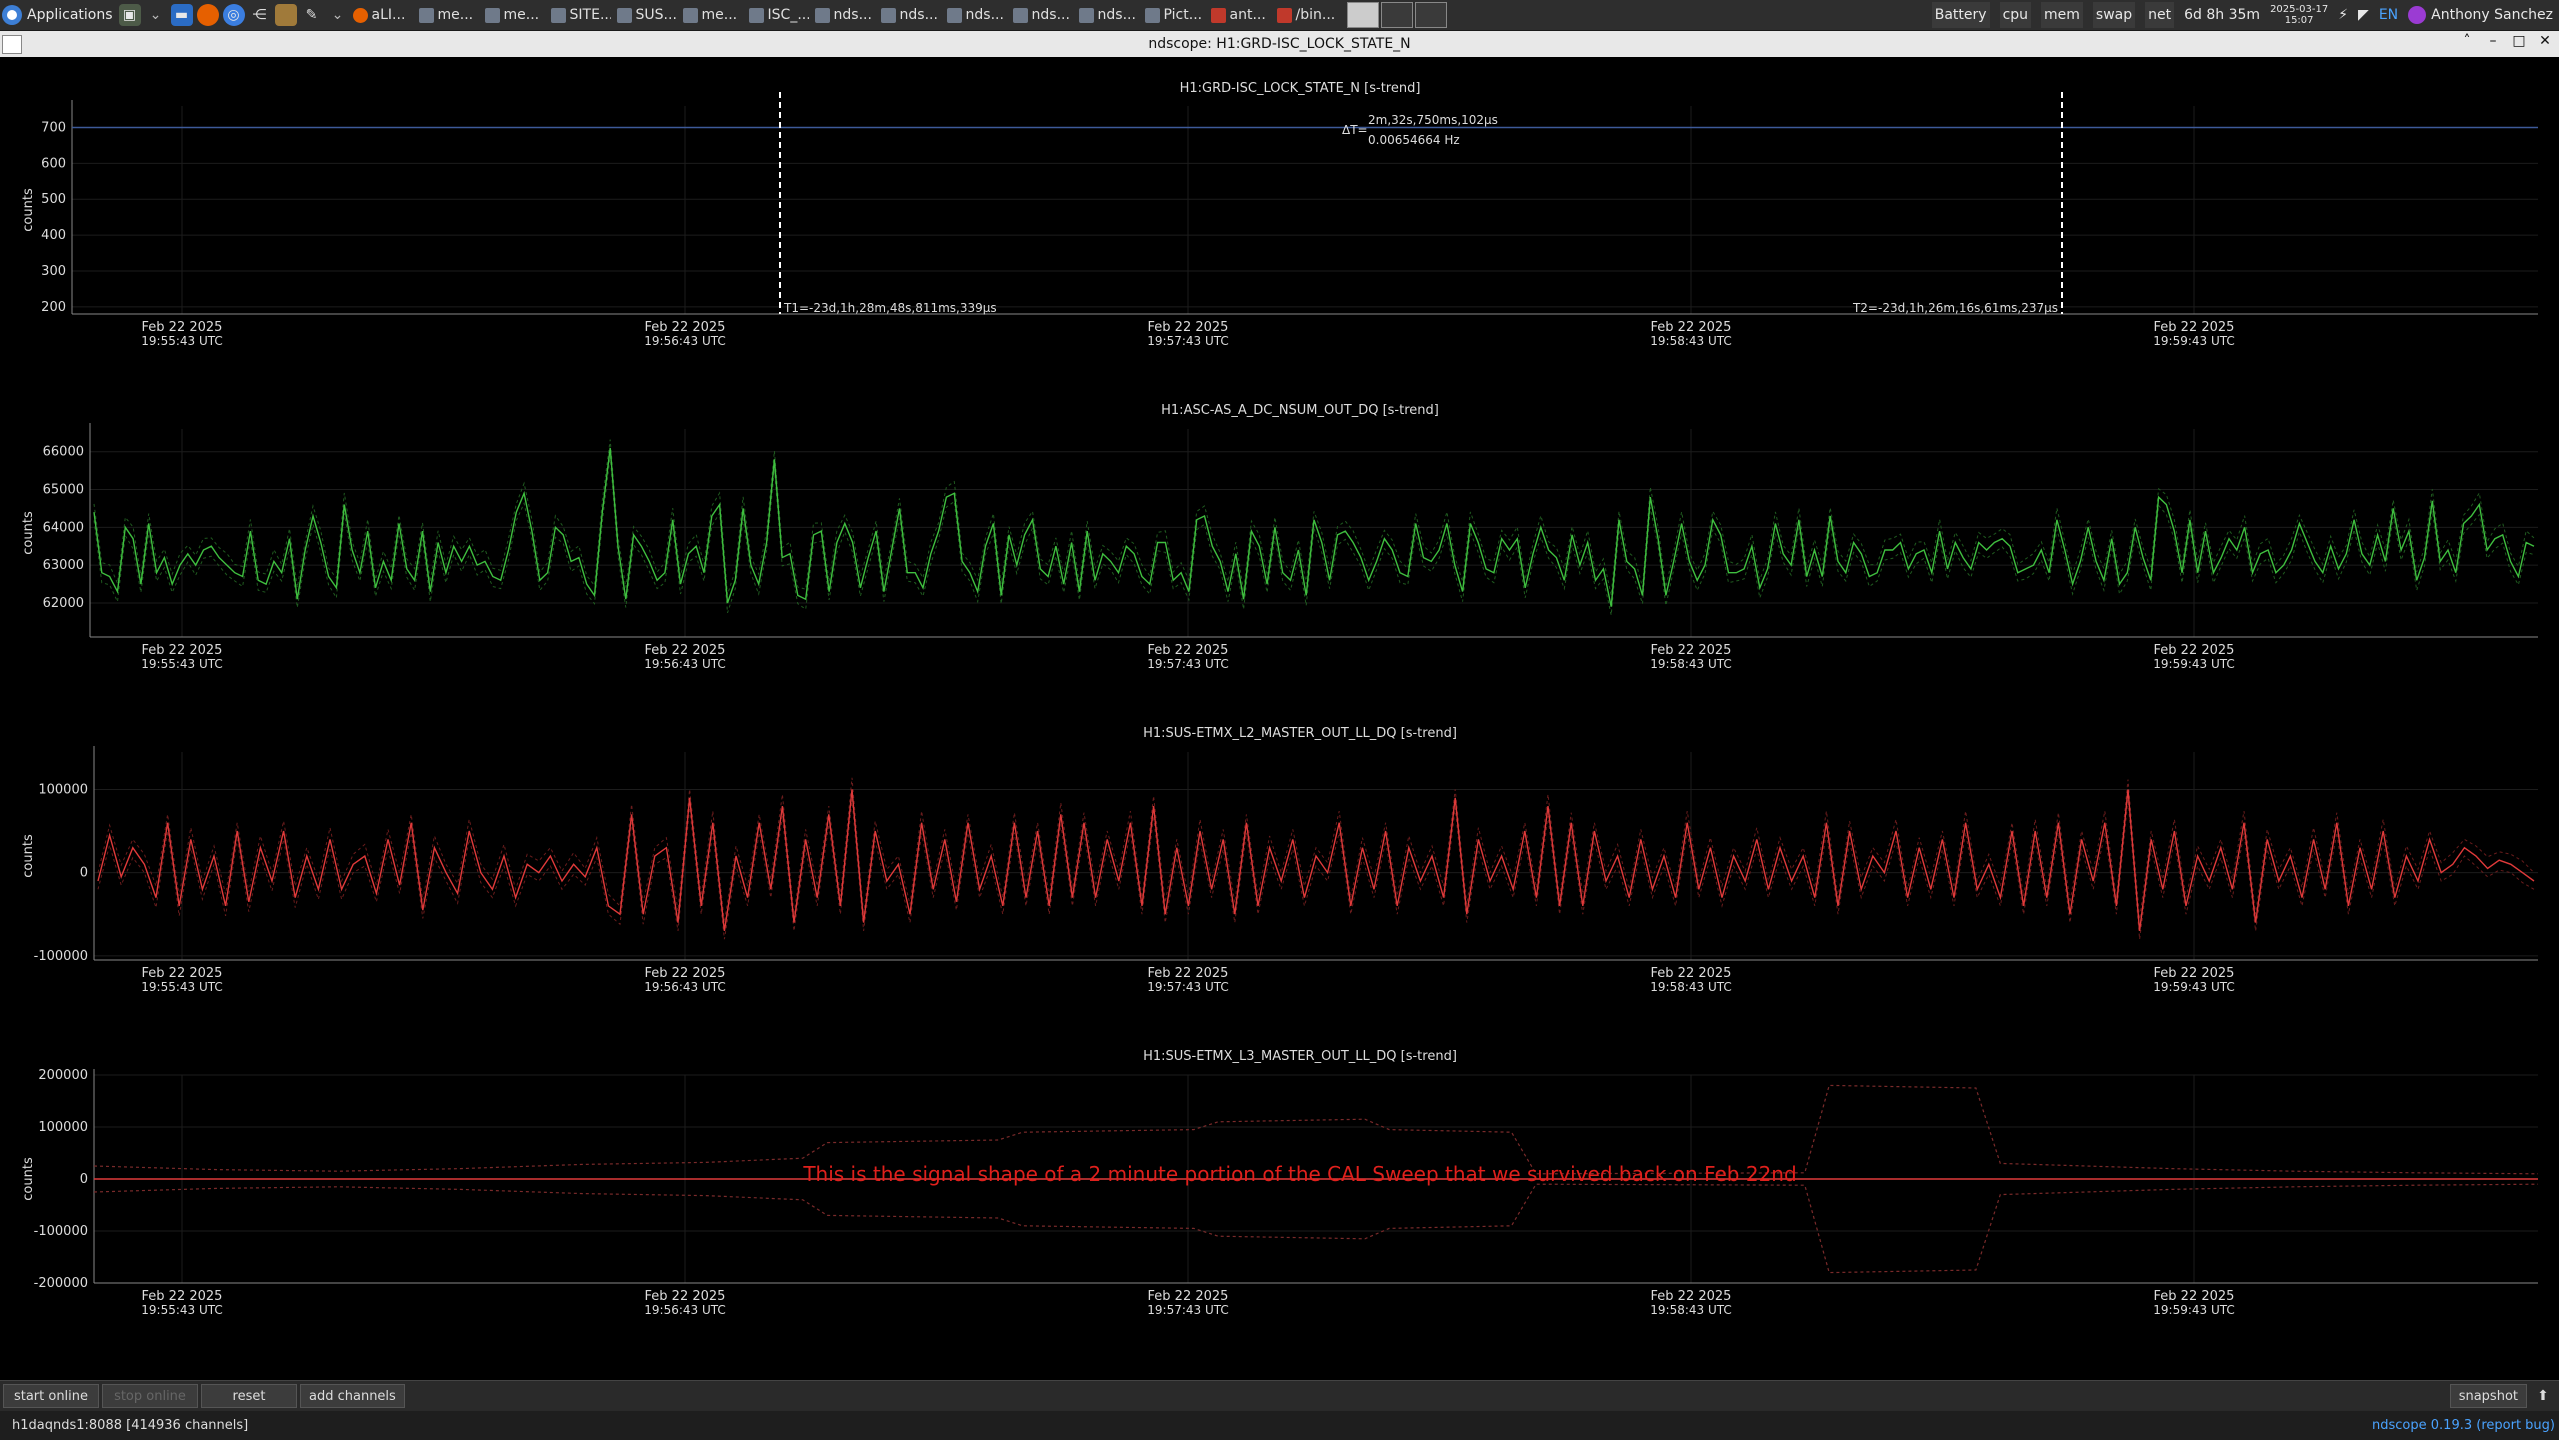 The height and width of the screenshot is (1440, 2559). What do you see at coordinates (156, 15) in the screenshot?
I see `launcher-dropdown-icon: ⌄` at bounding box center [156, 15].